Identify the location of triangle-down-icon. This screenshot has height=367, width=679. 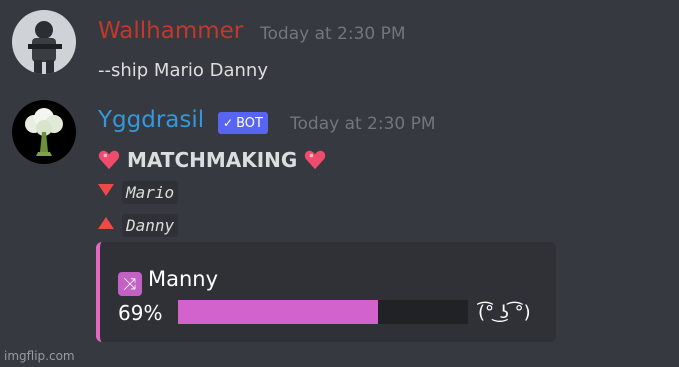
(106, 190).